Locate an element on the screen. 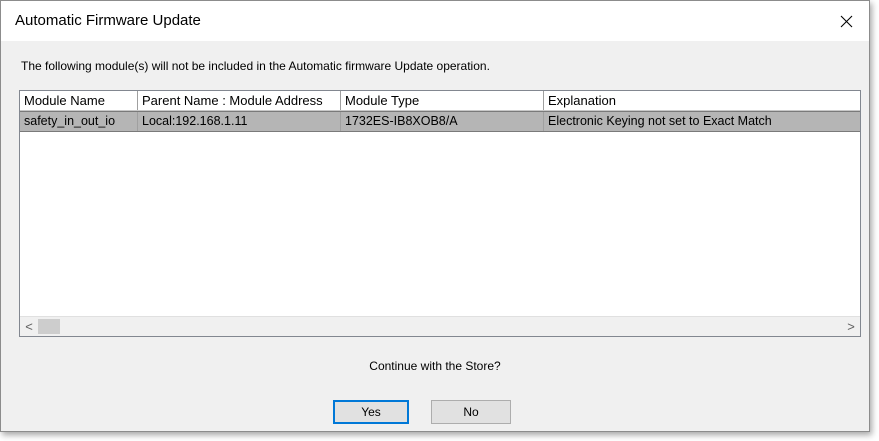 The image size is (879, 441). cell-module-type: 1732ES-IB8XOB8/A is located at coordinates (442, 121).